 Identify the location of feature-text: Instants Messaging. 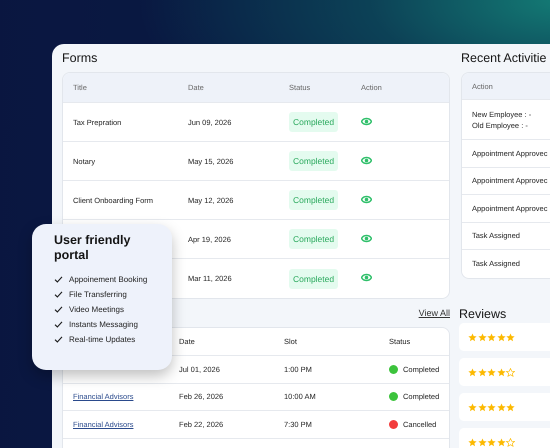
(103, 324).